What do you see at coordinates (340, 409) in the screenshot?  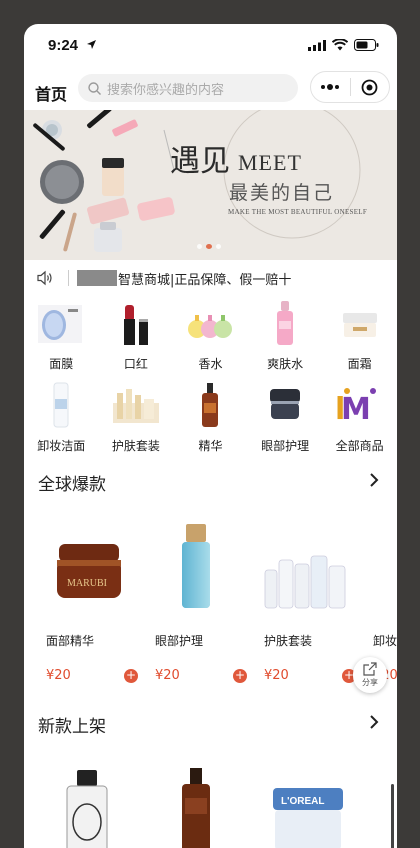 I see `svg-text: l` at bounding box center [340, 409].